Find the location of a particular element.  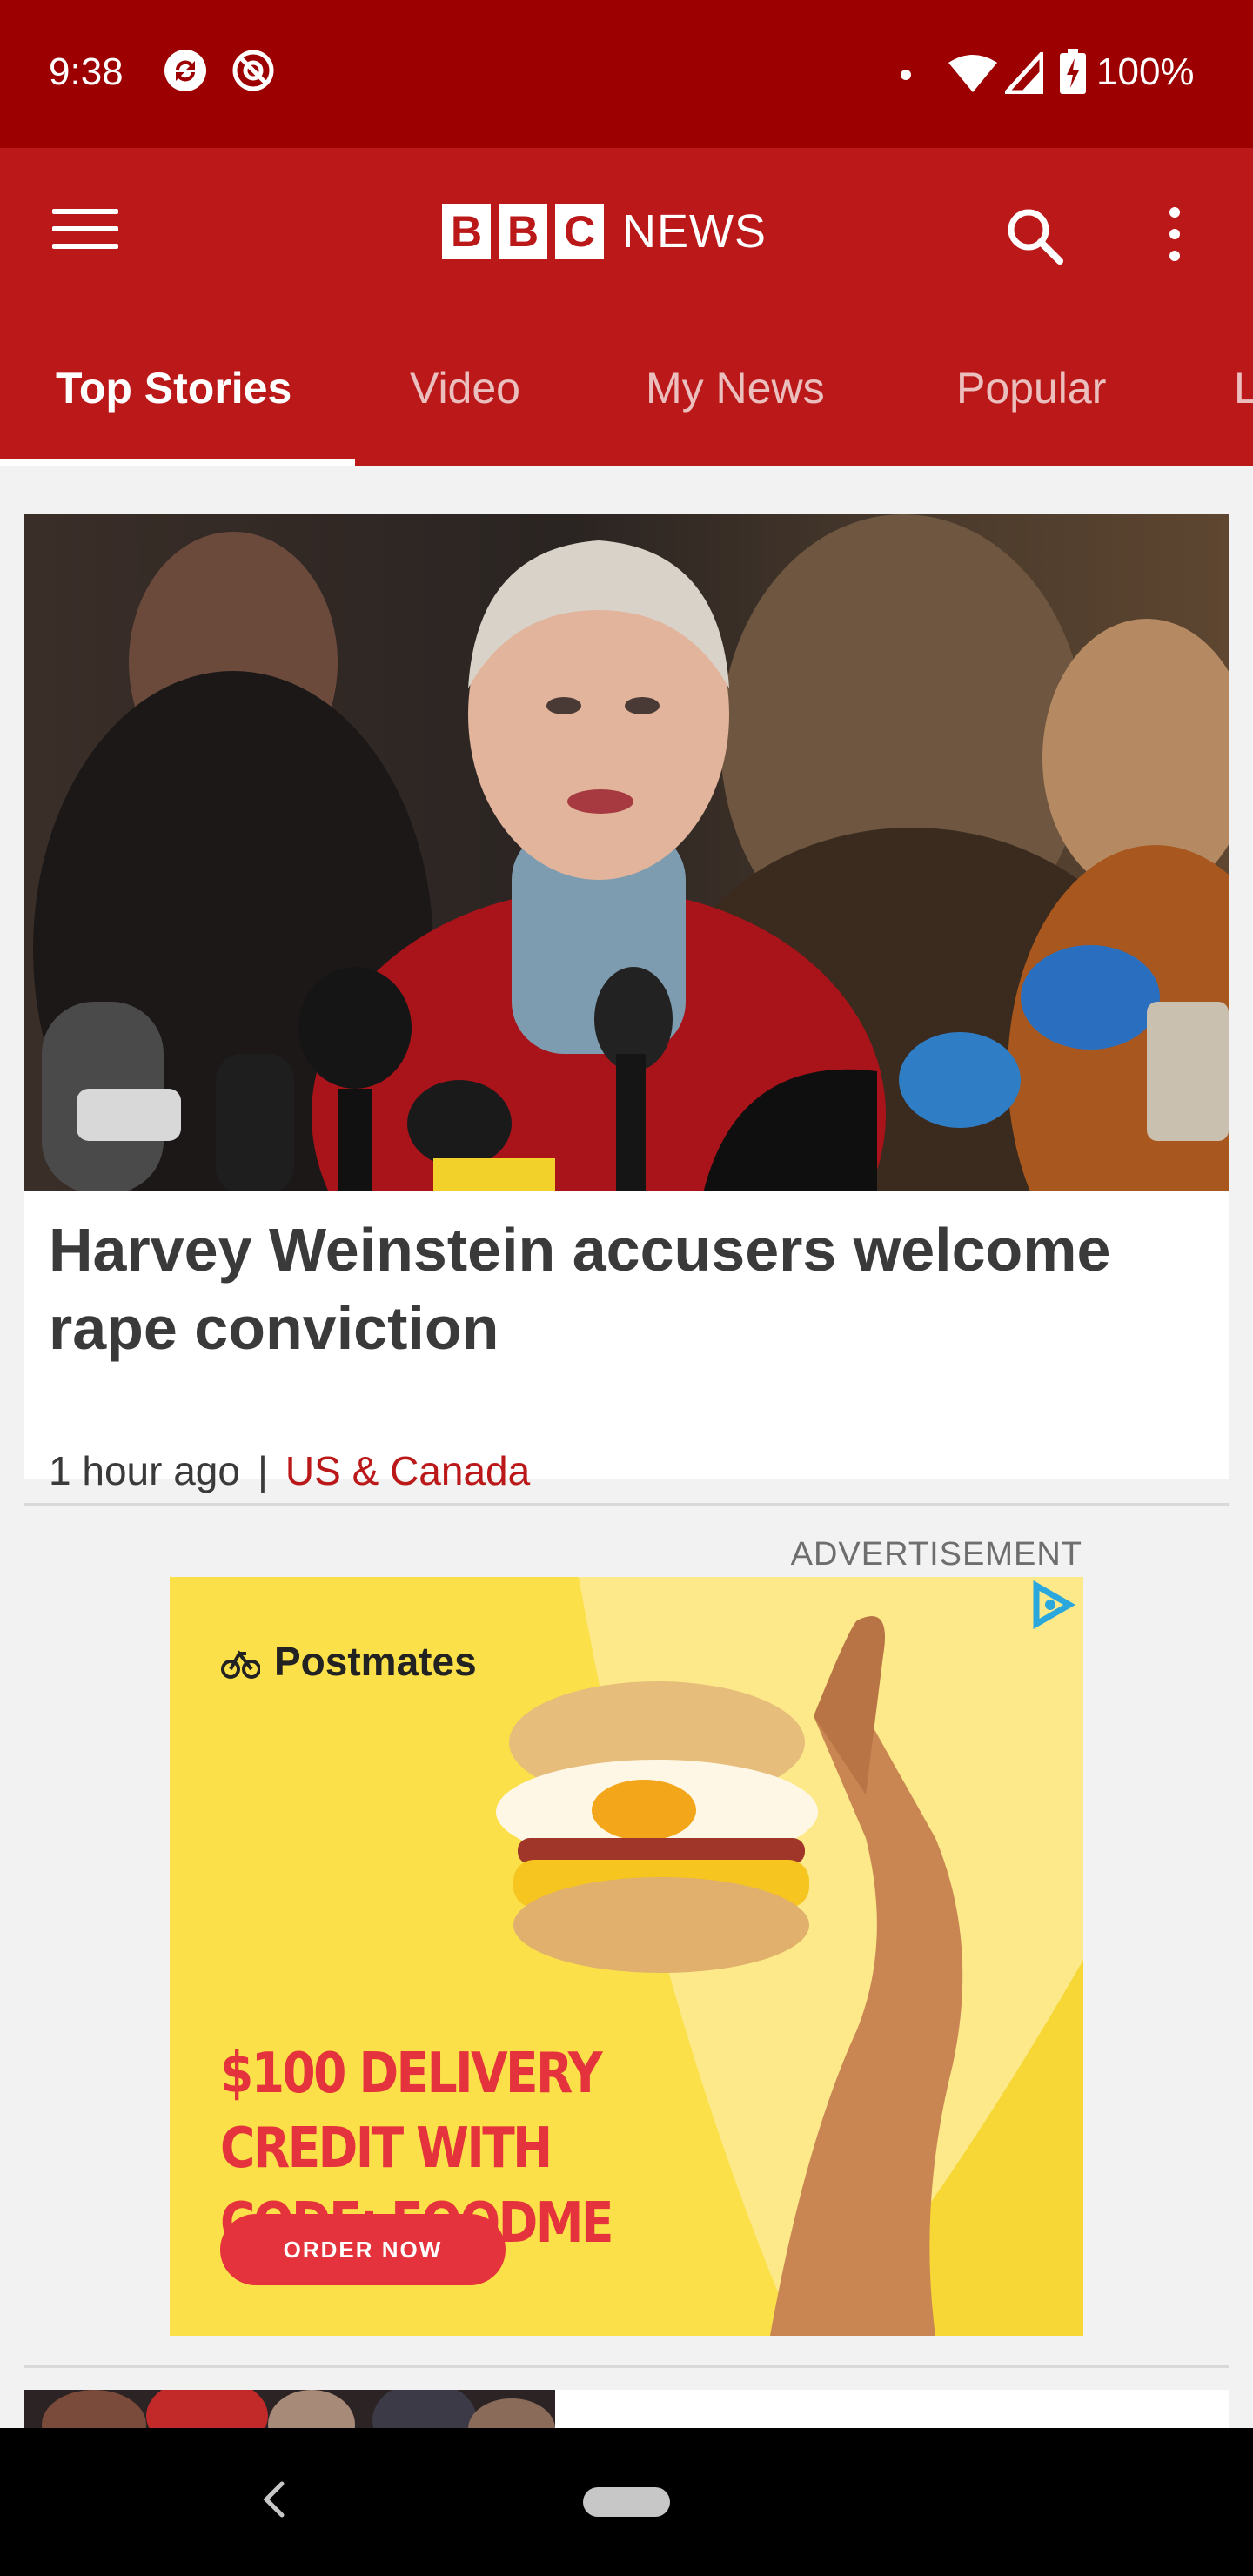

ad-brand: Postmates is located at coordinates (348, 1661).